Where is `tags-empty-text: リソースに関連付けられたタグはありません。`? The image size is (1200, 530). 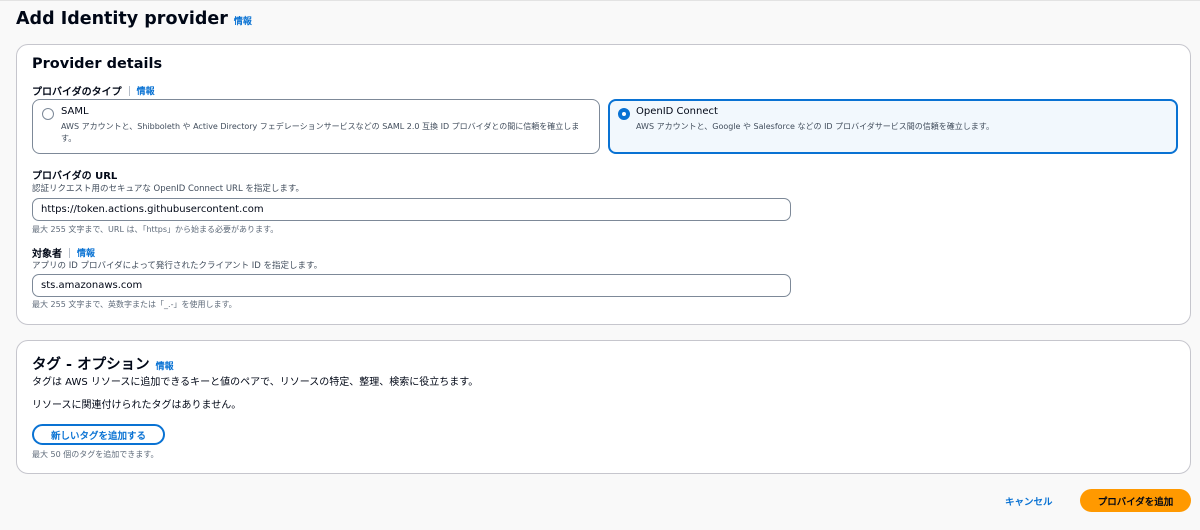
tags-empty-text: リソースに関連付けられたタグはありません。 is located at coordinates (137, 405).